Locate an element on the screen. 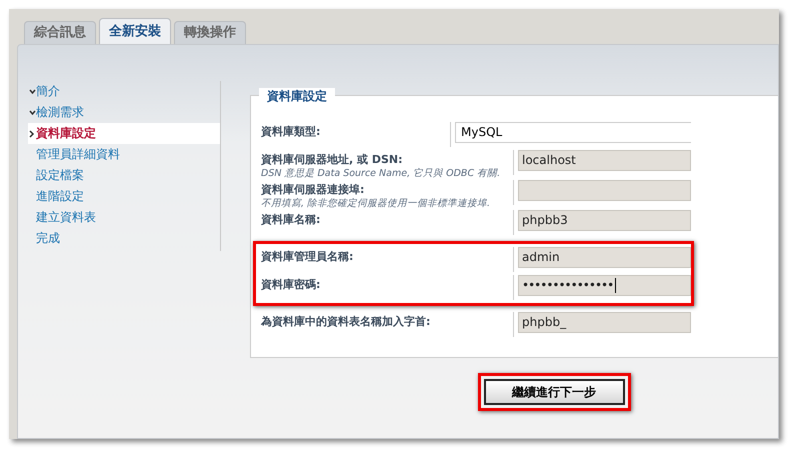 The width and height of the screenshot is (788, 451). tab: 綜合訊息 is located at coordinates (60, 32).